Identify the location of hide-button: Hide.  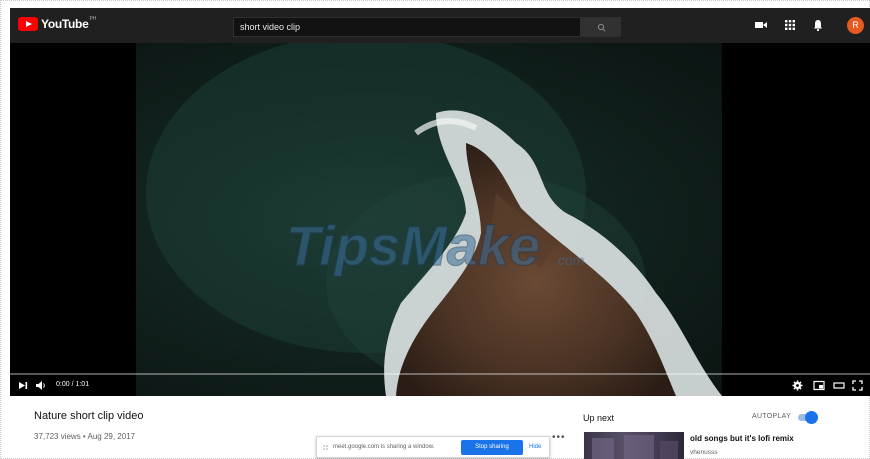
(535, 447).